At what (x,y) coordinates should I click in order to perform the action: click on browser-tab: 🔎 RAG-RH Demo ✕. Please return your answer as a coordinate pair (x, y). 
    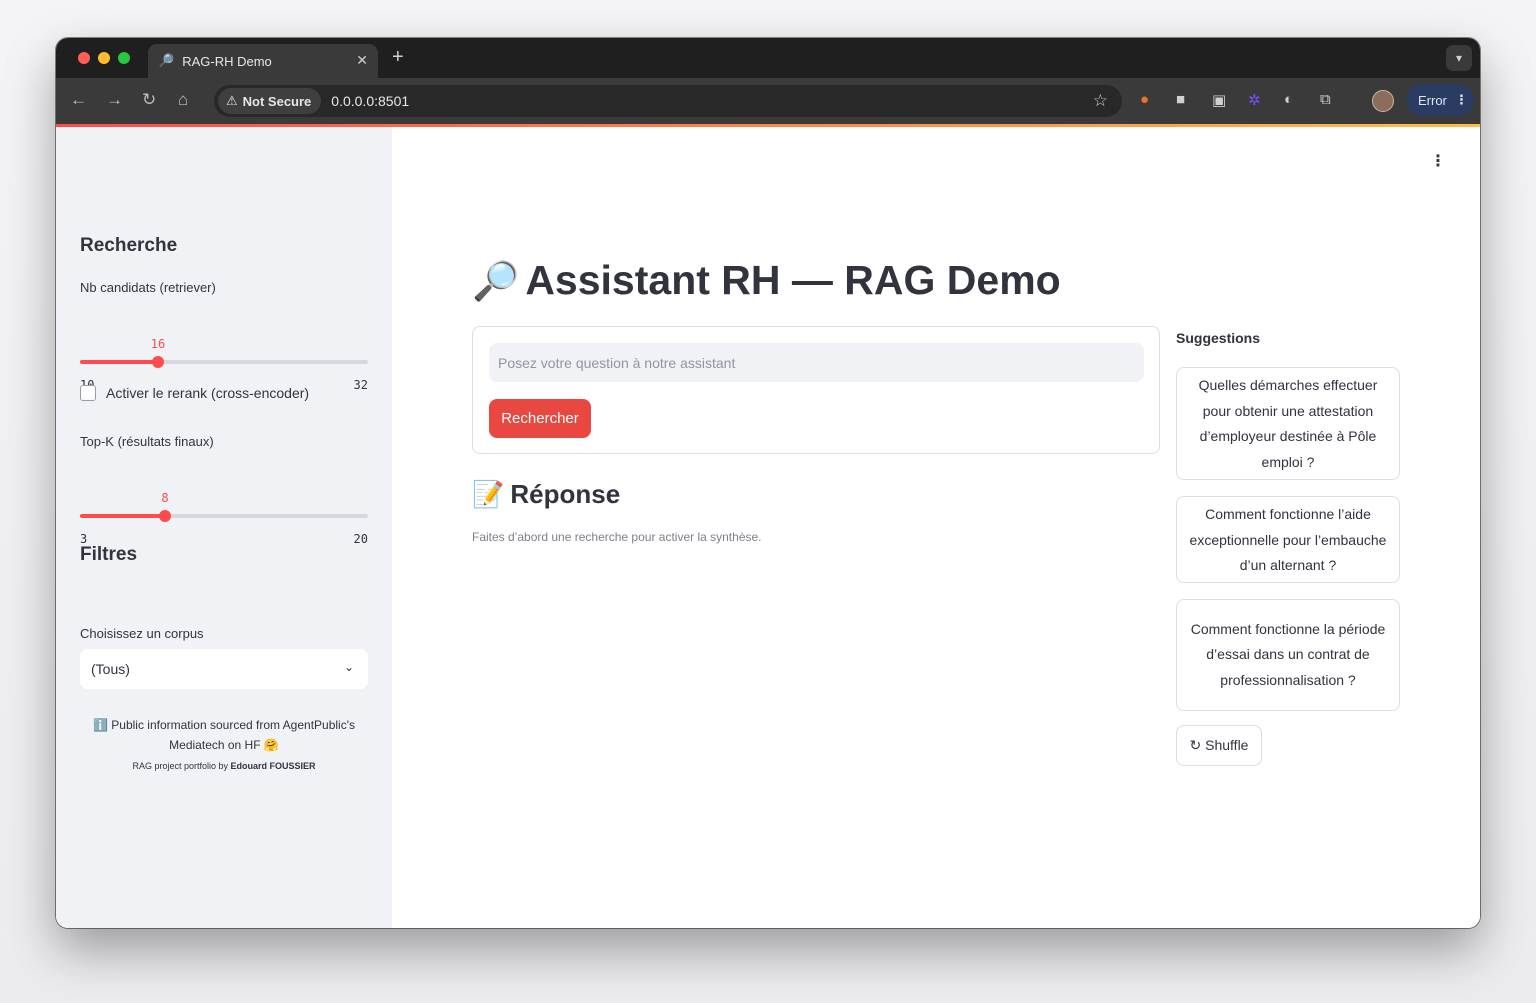
    Looking at the image, I should click on (263, 61).